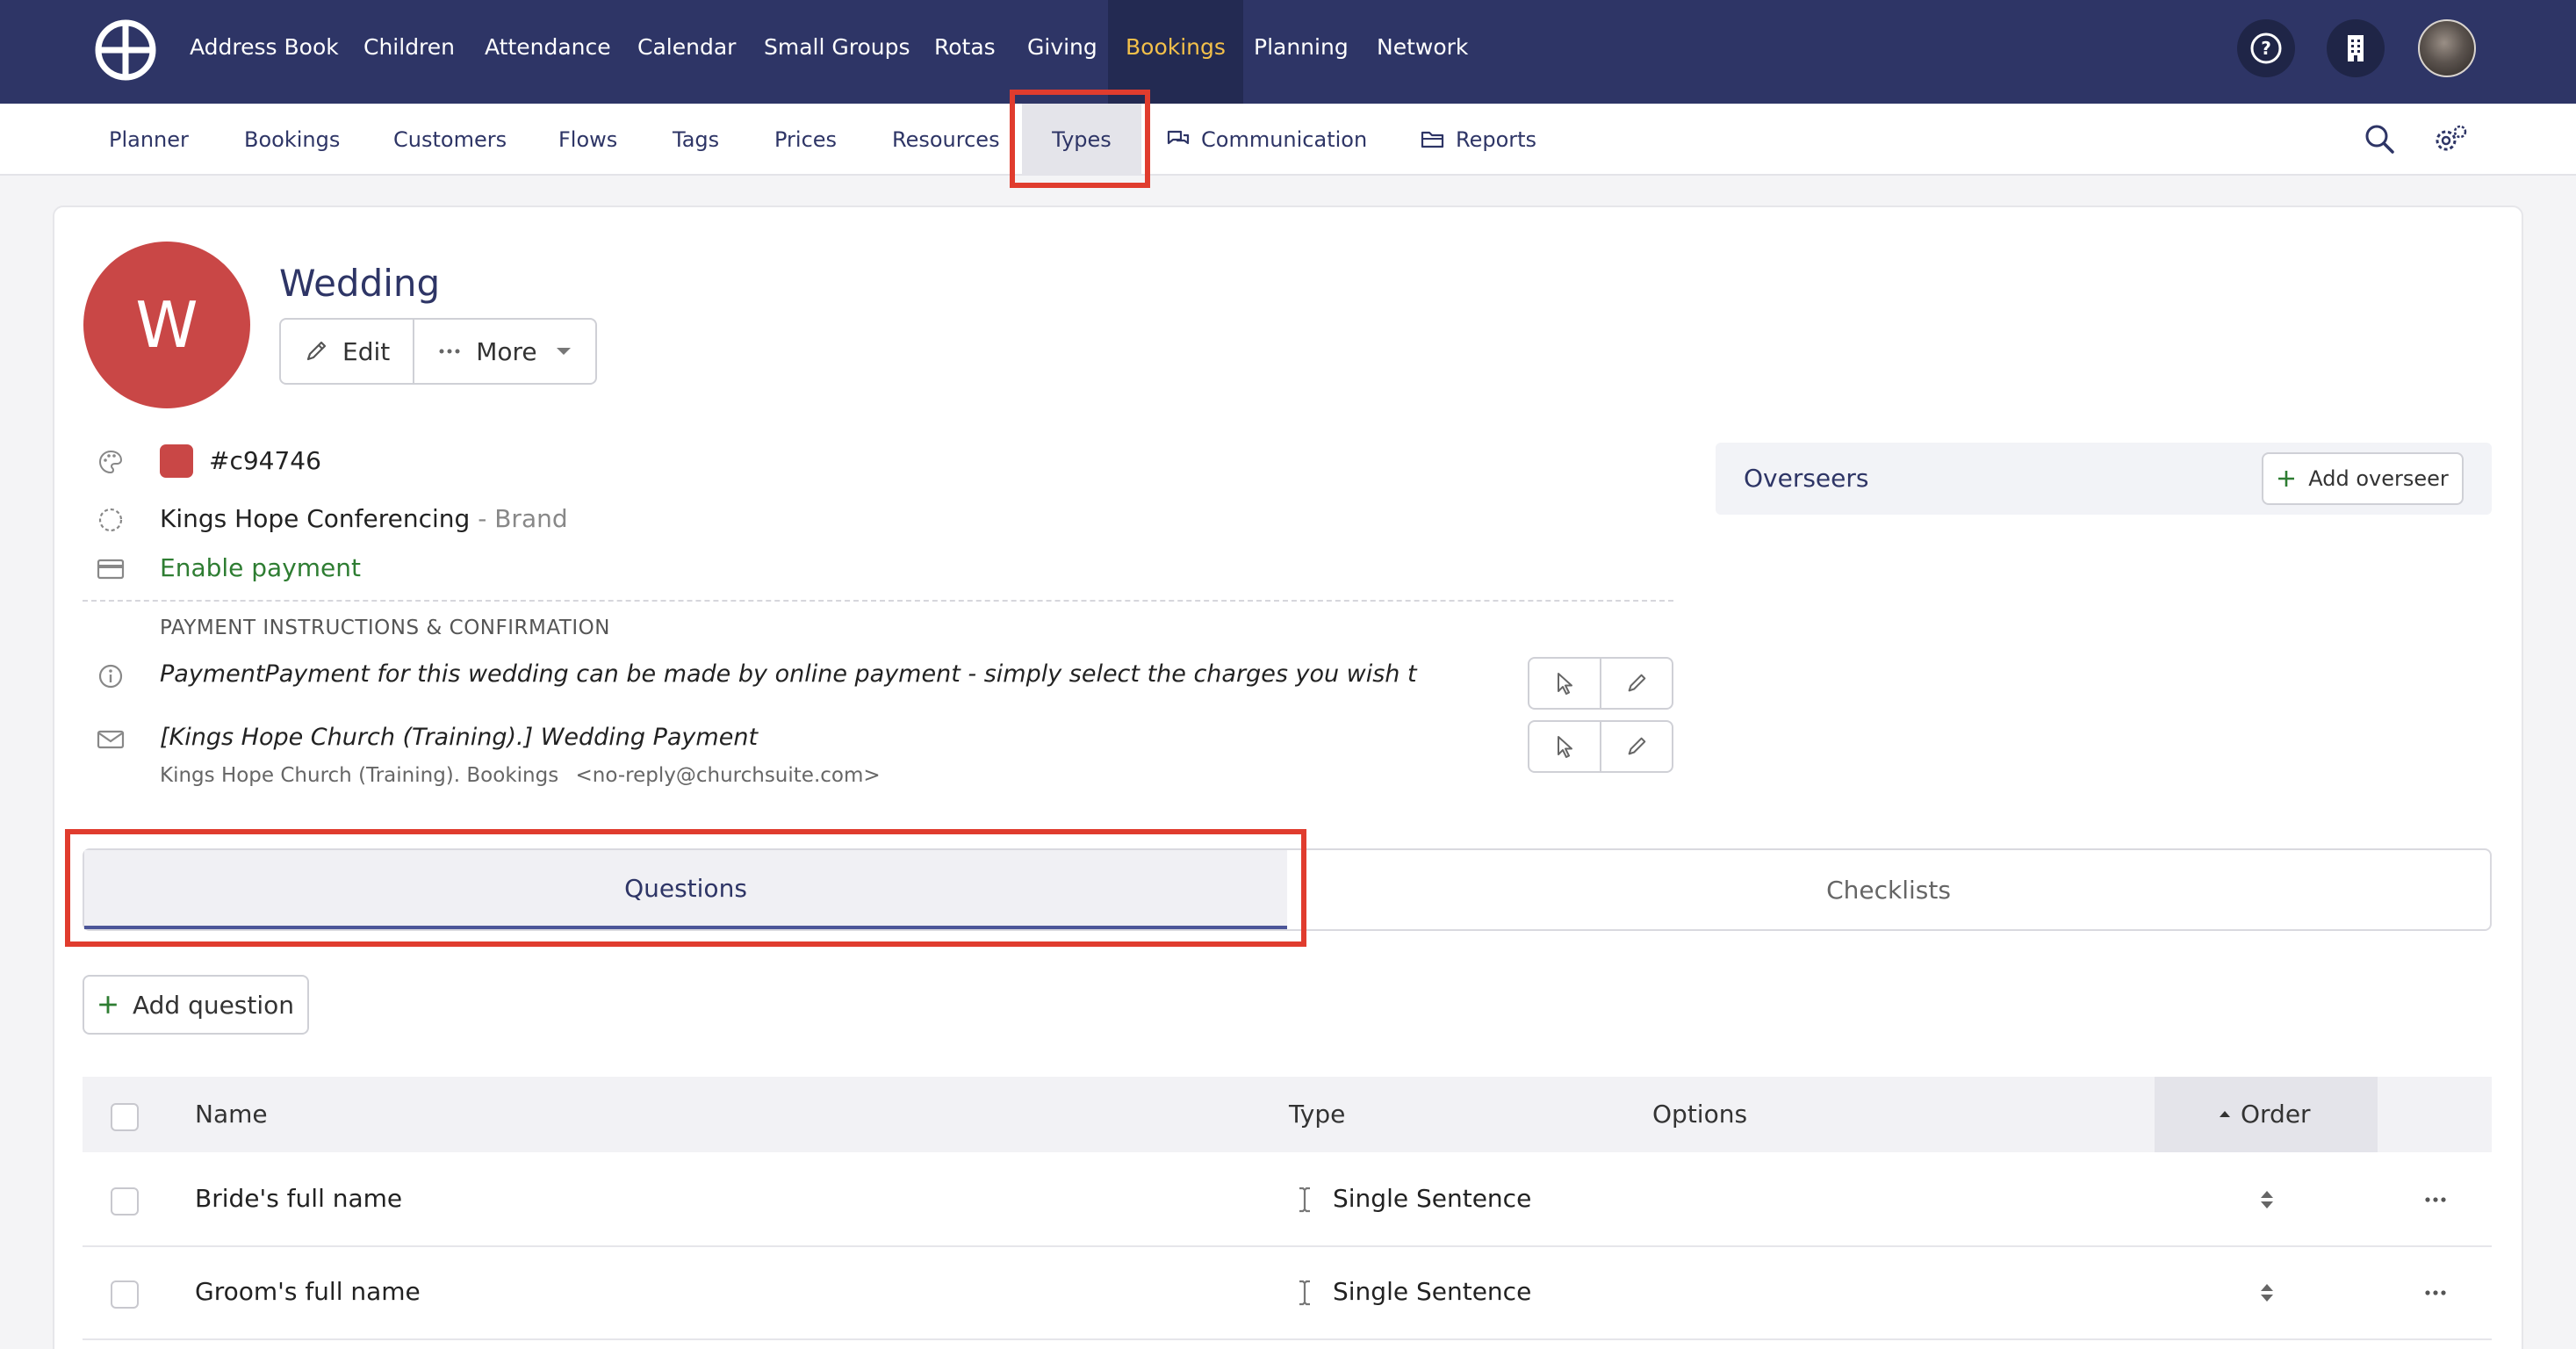 Image resolution: width=2576 pixels, height=1349 pixels. I want to click on subnav-flows: Flows, so click(587, 140).